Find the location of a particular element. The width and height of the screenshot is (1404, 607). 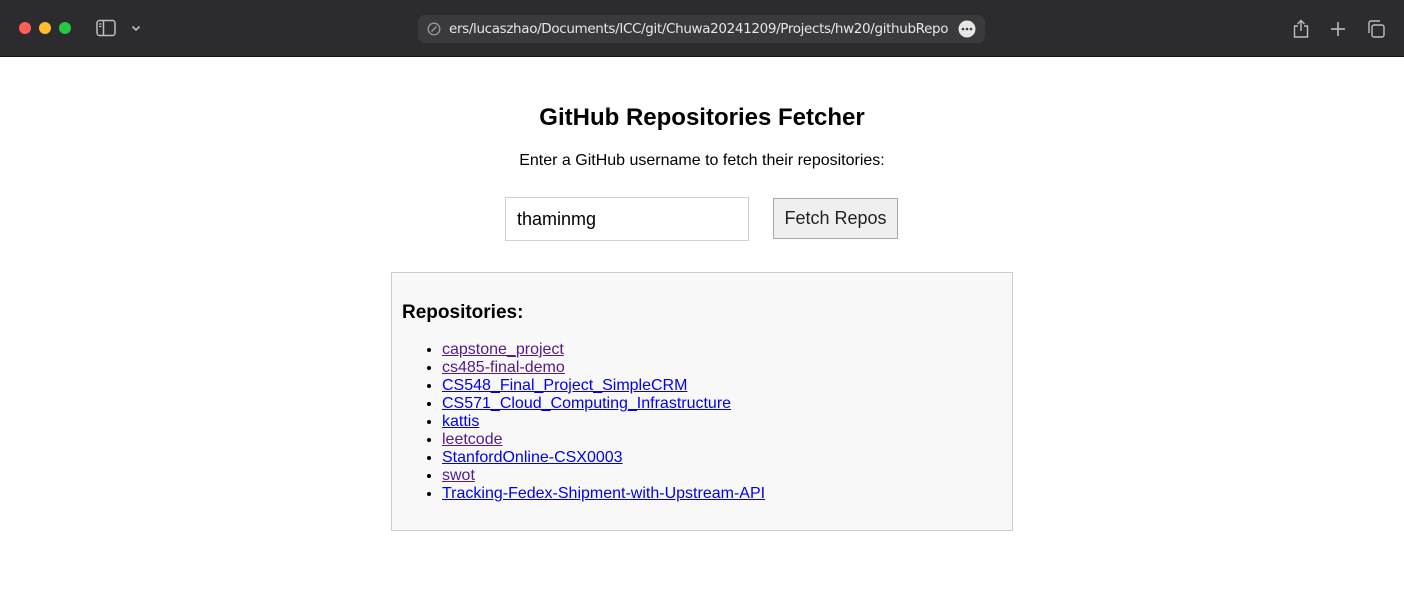

list-item: leetcode is located at coordinates (603, 440).